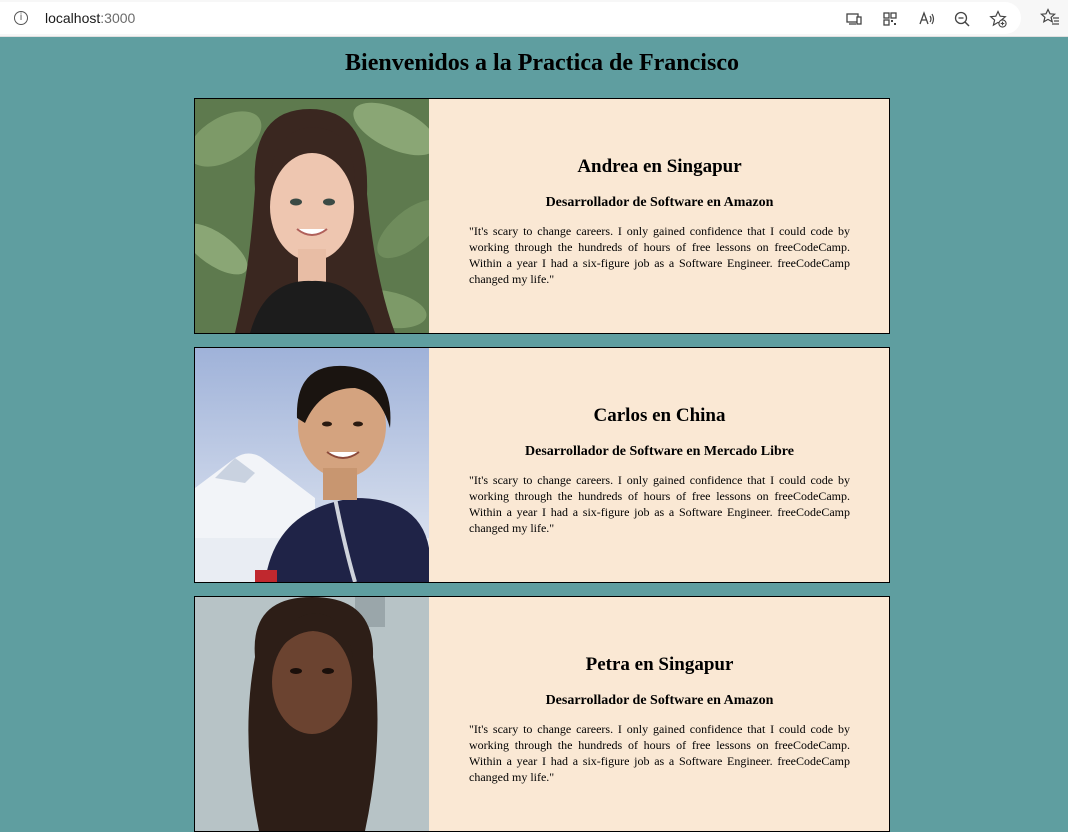  I want to click on browser-toolbar: i localhost:3000, so click(534, 18).